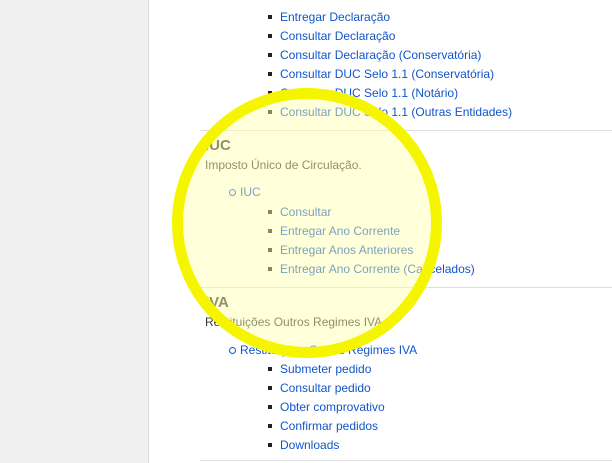 This screenshot has width=612, height=463. I want to click on link-iva-restituicoes-group: Restituições Outros Regimes IVA, so click(328, 350).